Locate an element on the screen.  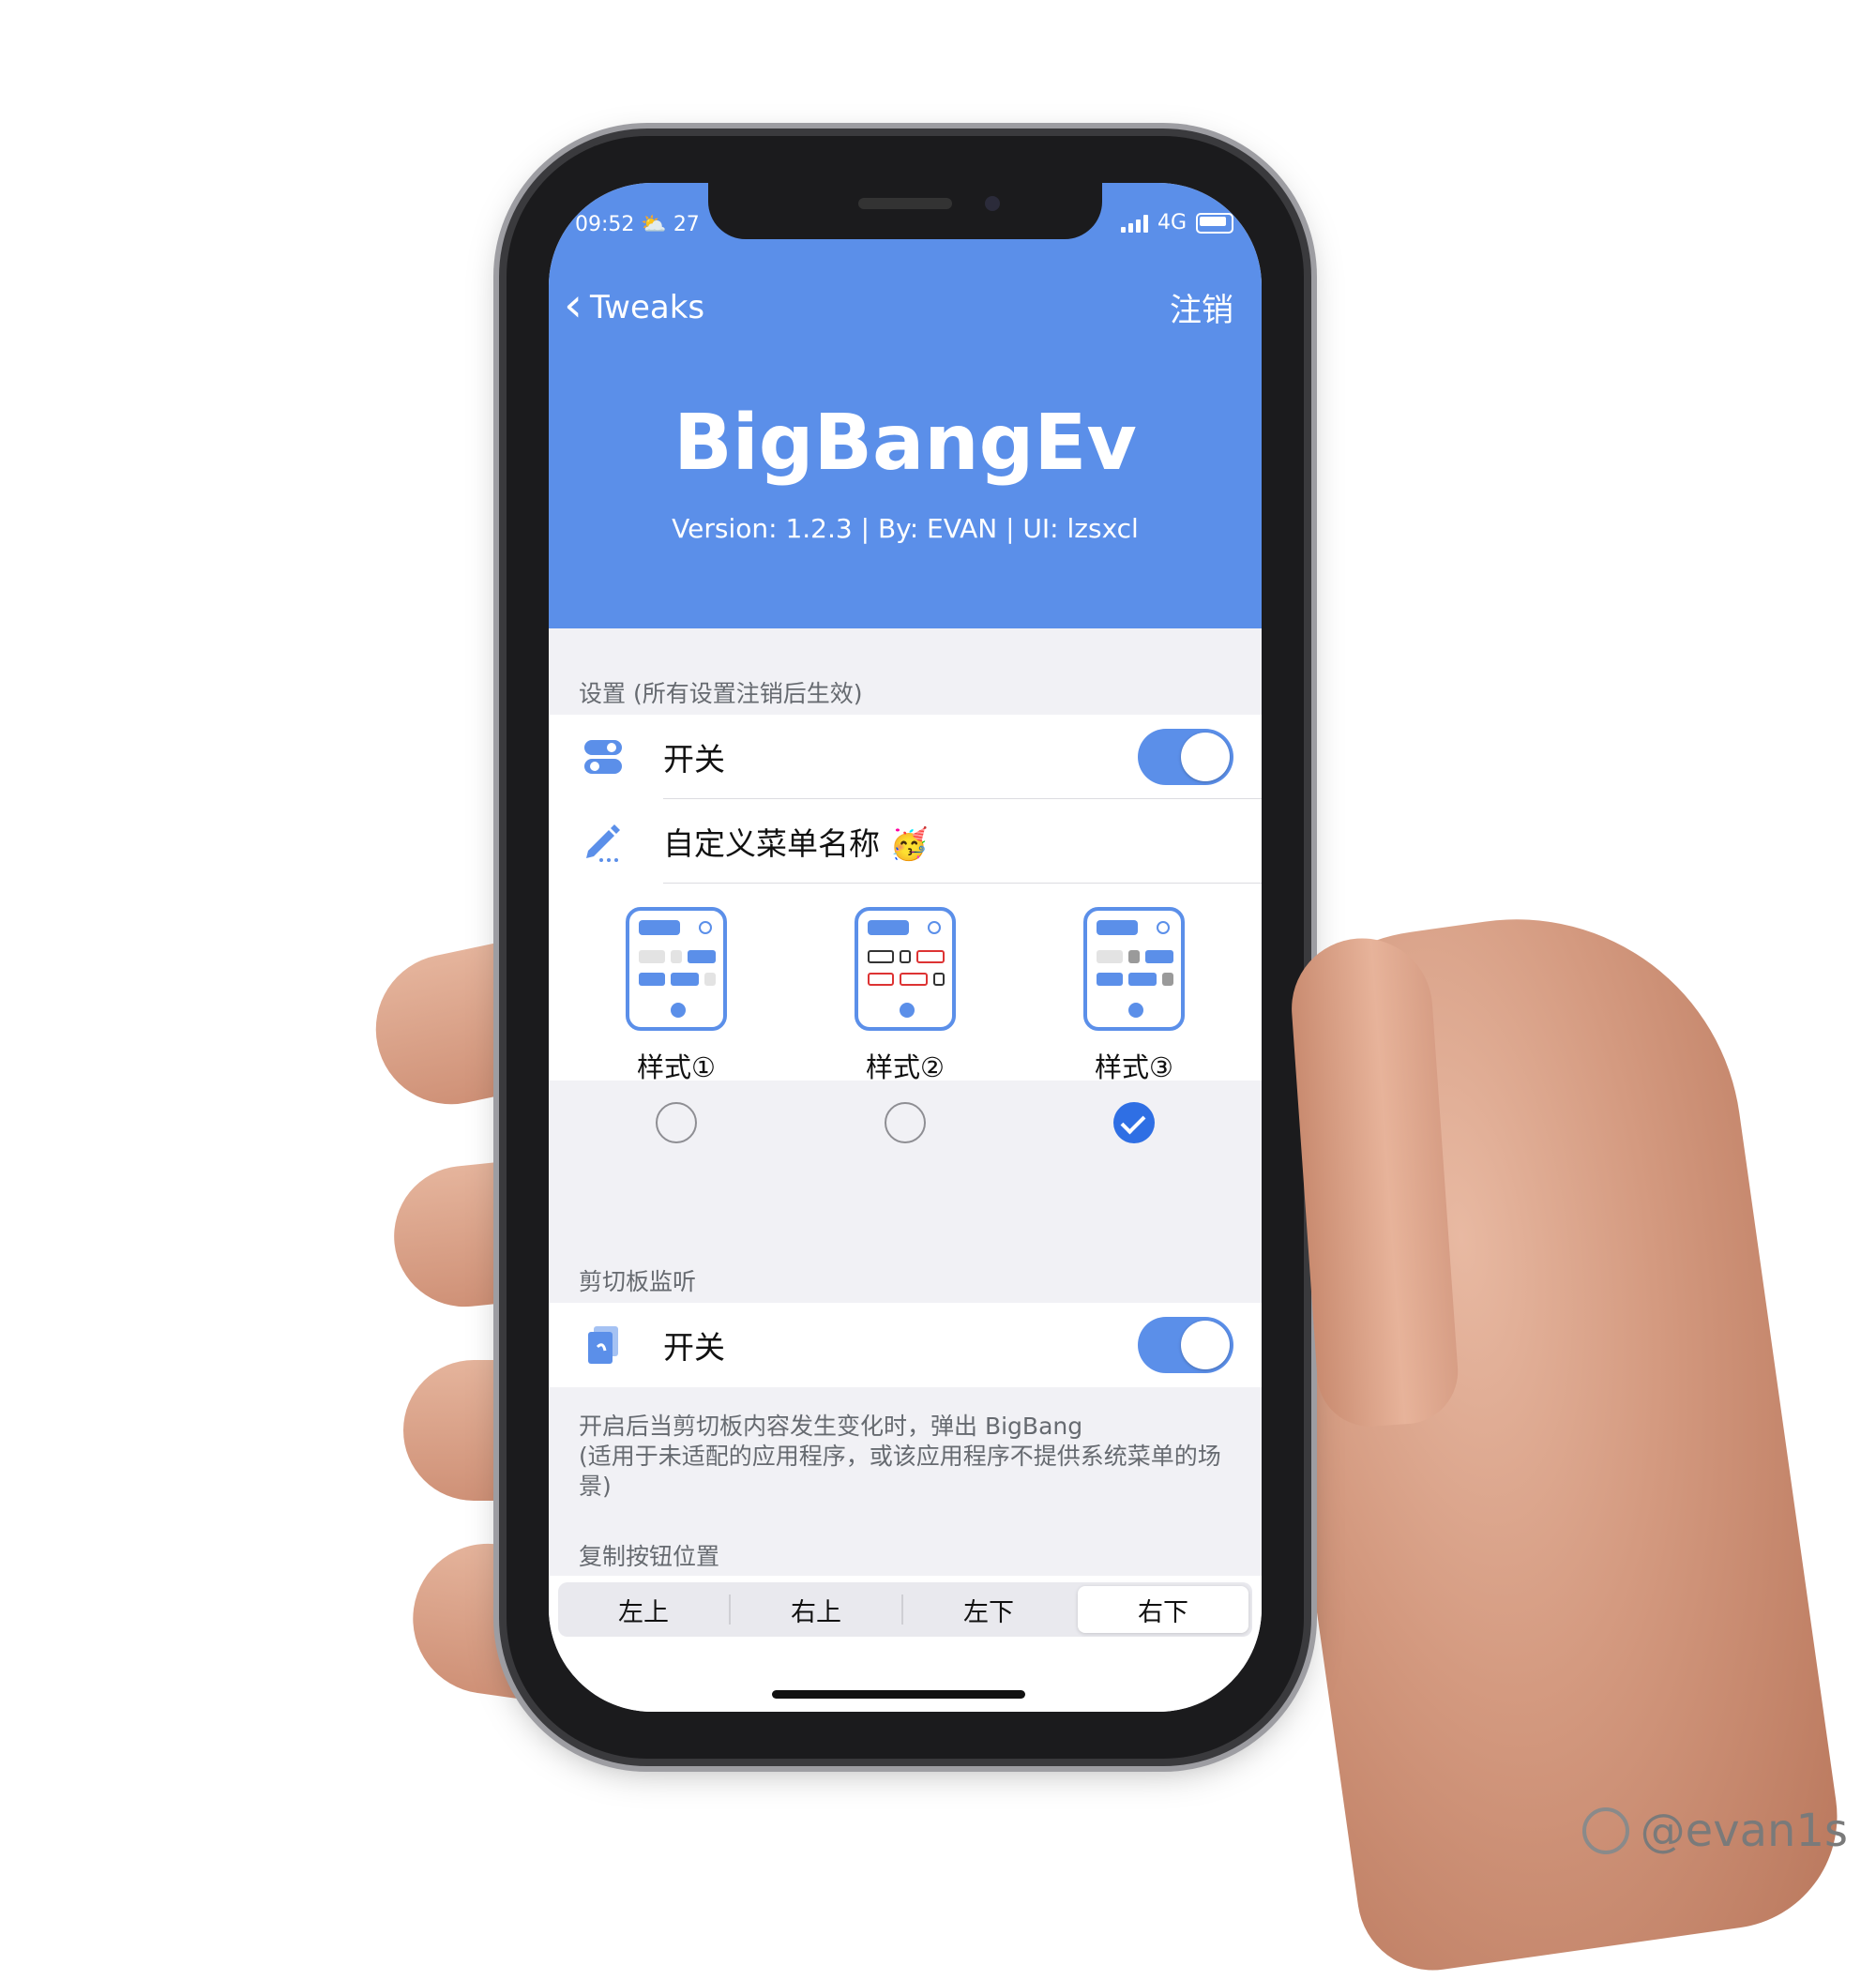
divider is located at coordinates (962, 883).